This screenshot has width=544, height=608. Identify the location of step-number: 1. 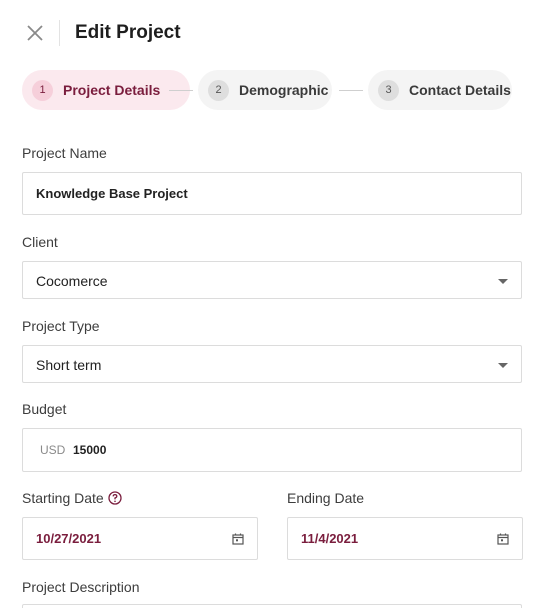
(42, 90).